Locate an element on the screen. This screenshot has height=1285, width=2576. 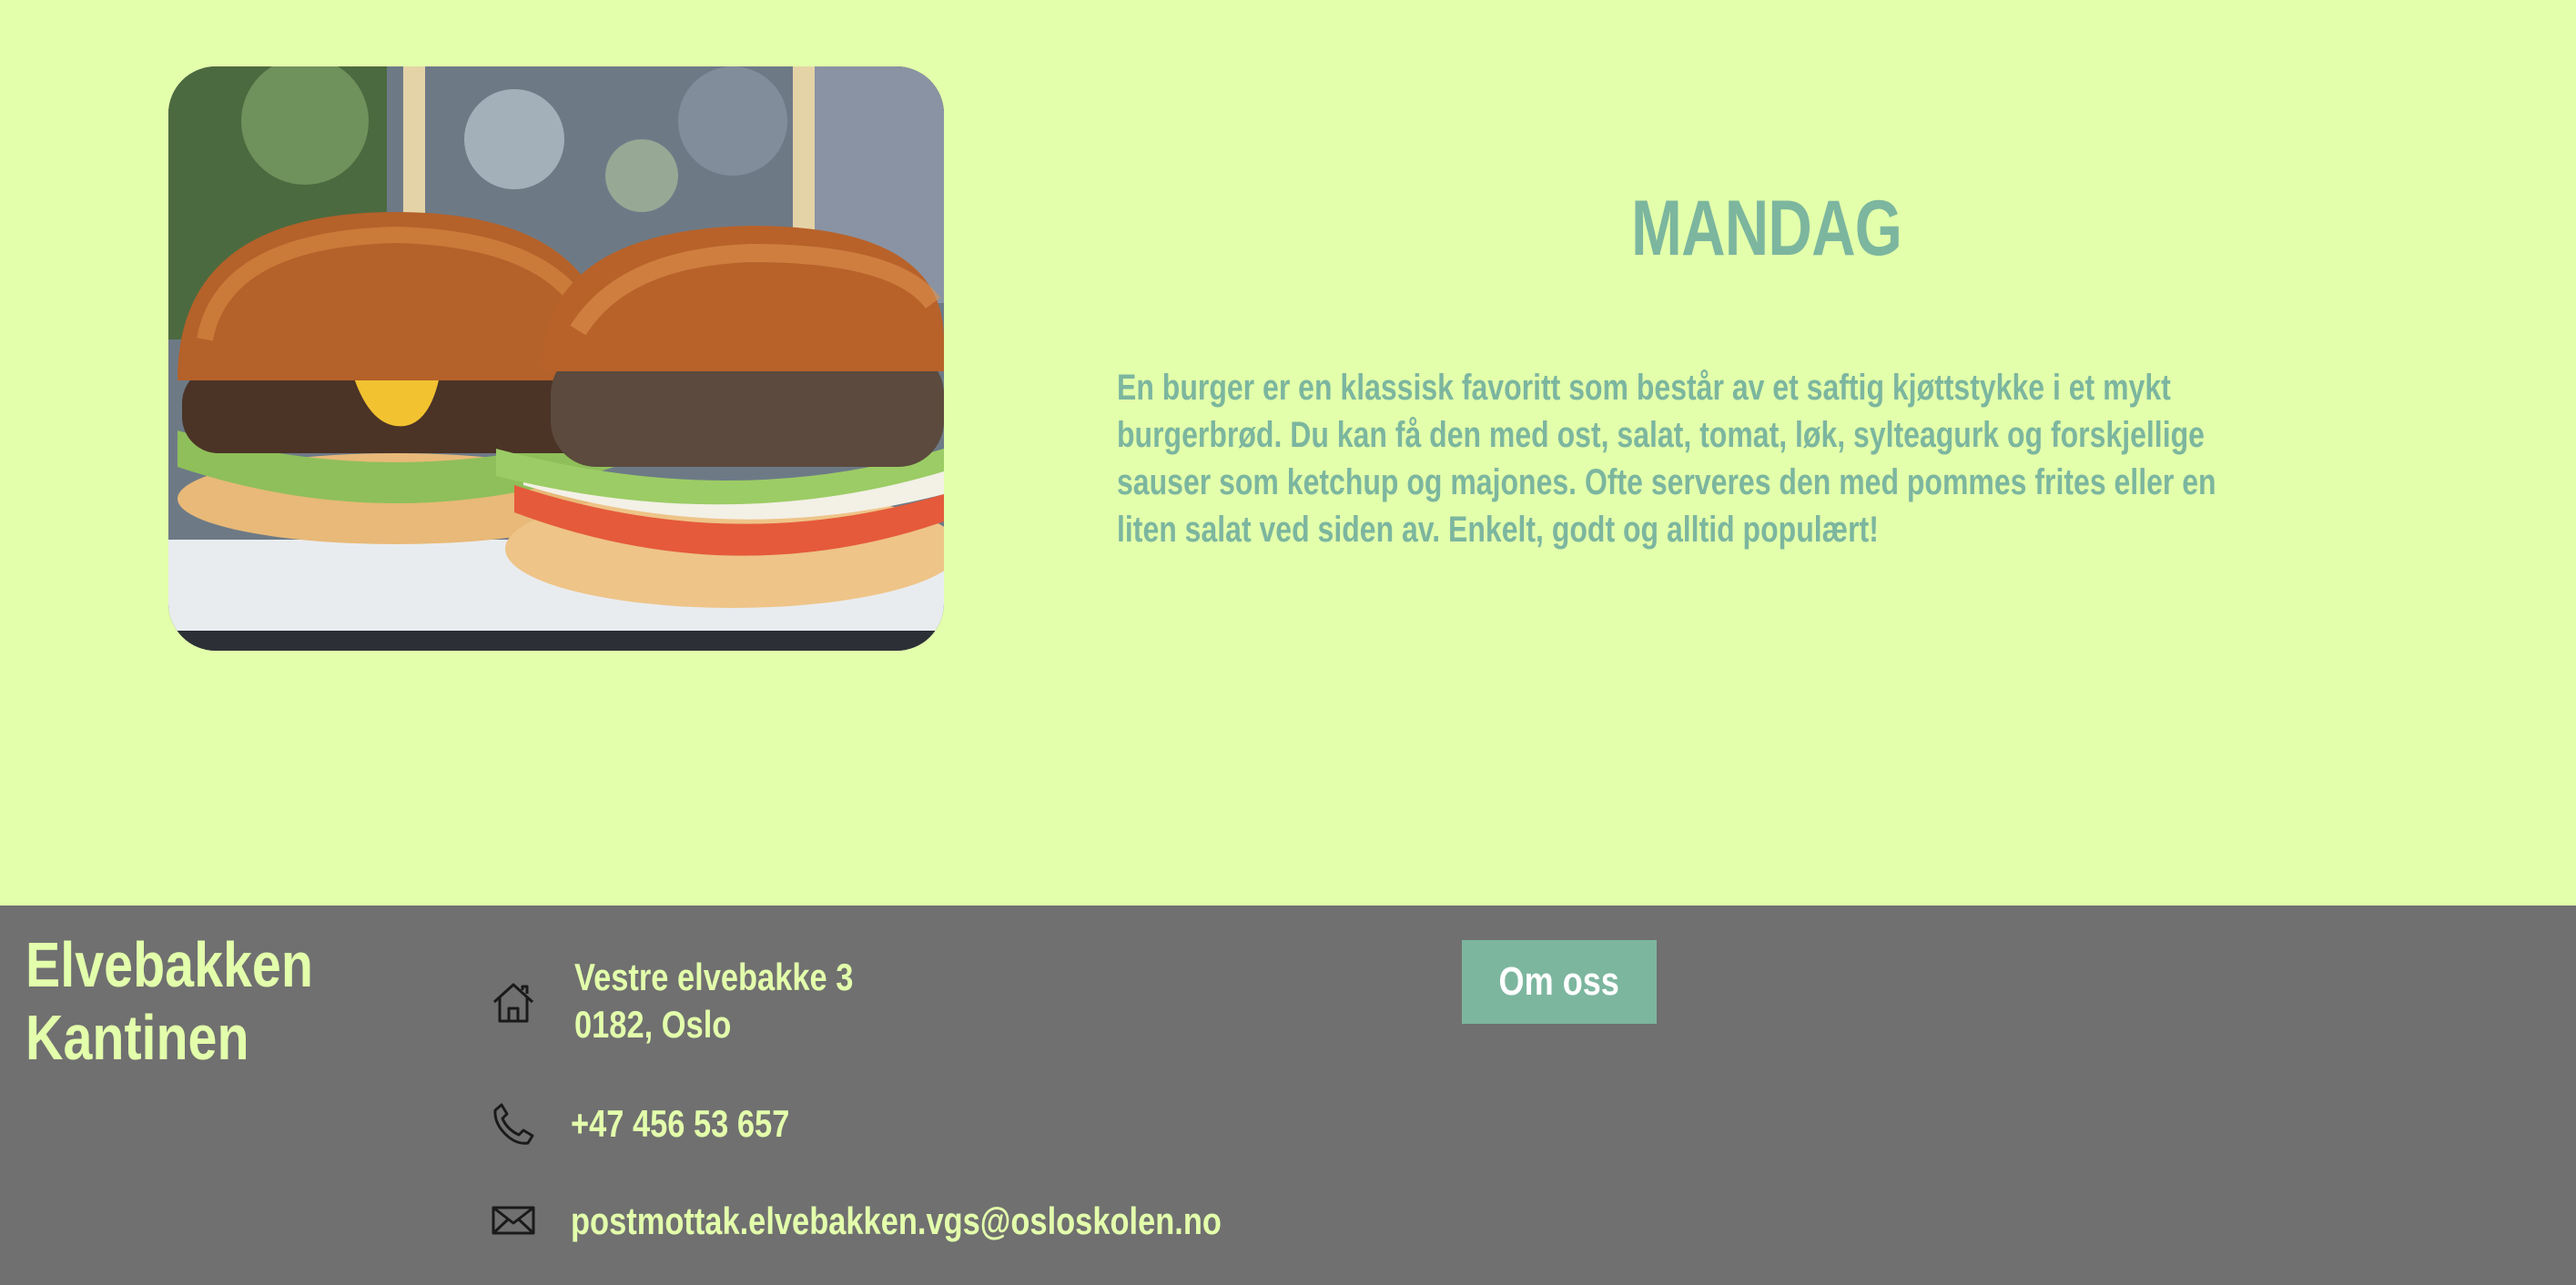
day-title: MANDAG is located at coordinates (1766, 229).